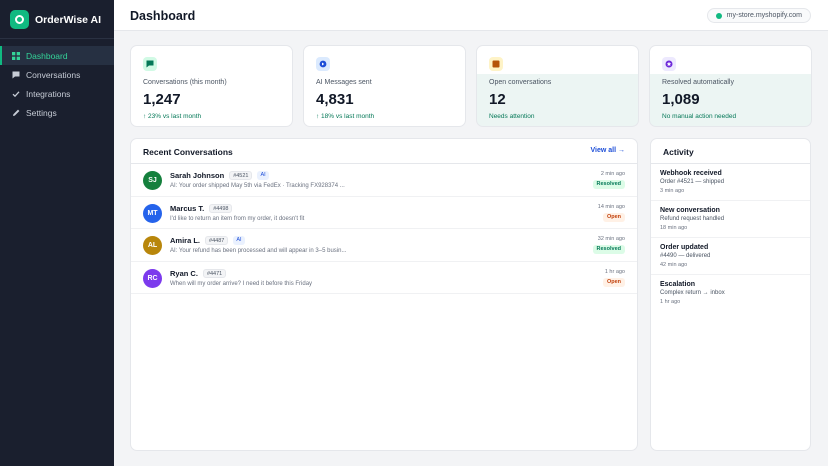 The image size is (828, 466). What do you see at coordinates (214, 273) in the screenshot?
I see `order-id-badge: #4471` at bounding box center [214, 273].